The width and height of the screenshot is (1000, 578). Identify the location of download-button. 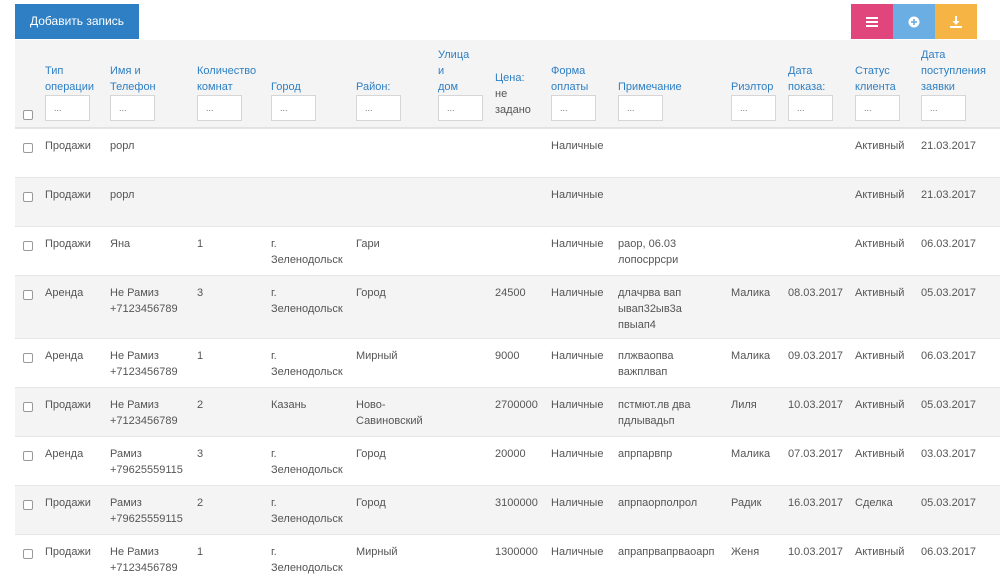
(956, 21).